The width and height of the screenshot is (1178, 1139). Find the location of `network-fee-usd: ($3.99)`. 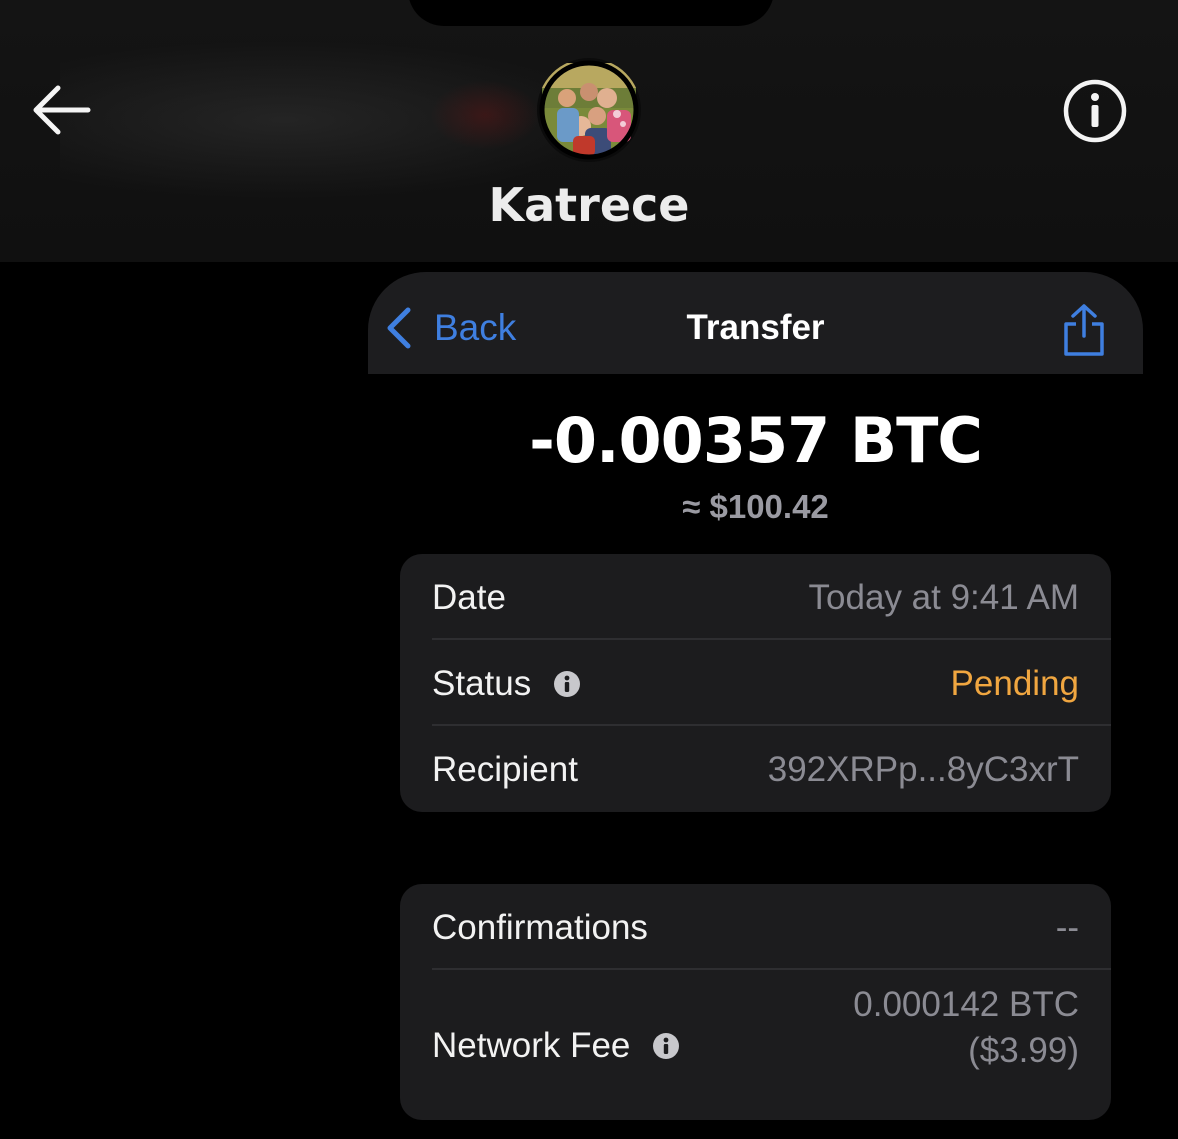

network-fee-usd: ($3.99) is located at coordinates (1023, 1050).